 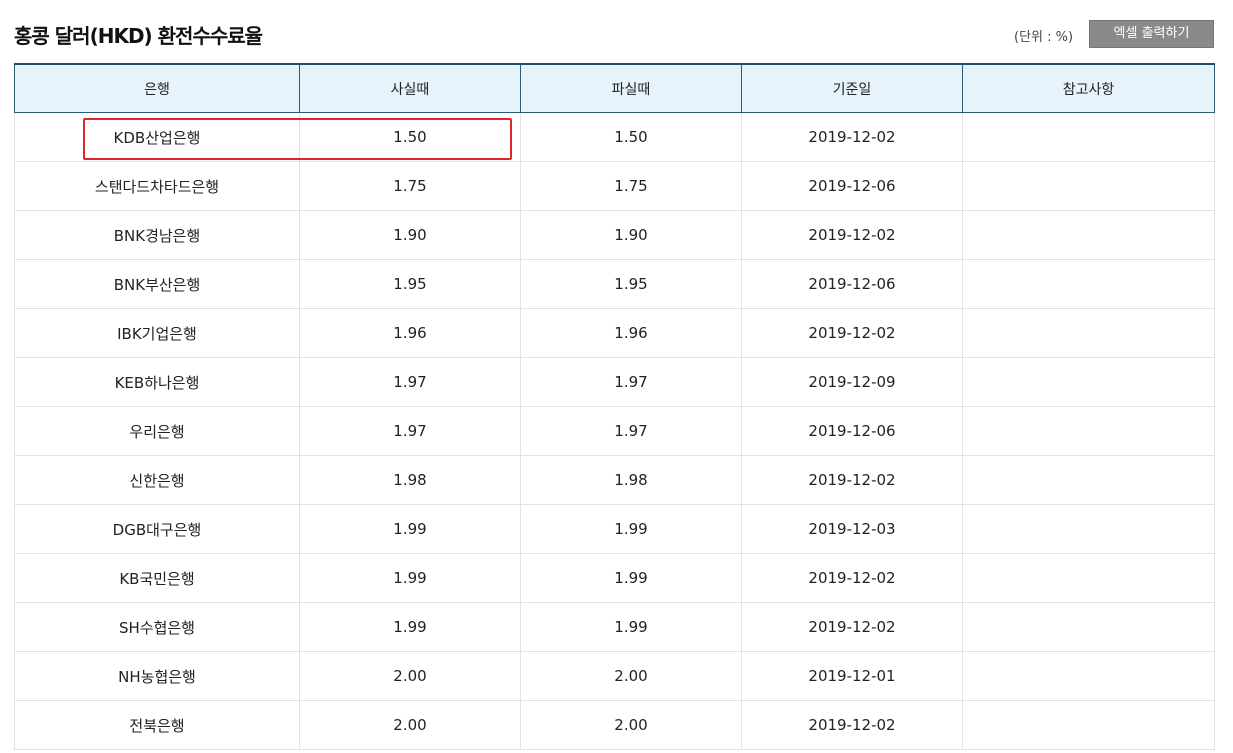 What do you see at coordinates (852, 88) in the screenshot?
I see `column-header-date: 기준일` at bounding box center [852, 88].